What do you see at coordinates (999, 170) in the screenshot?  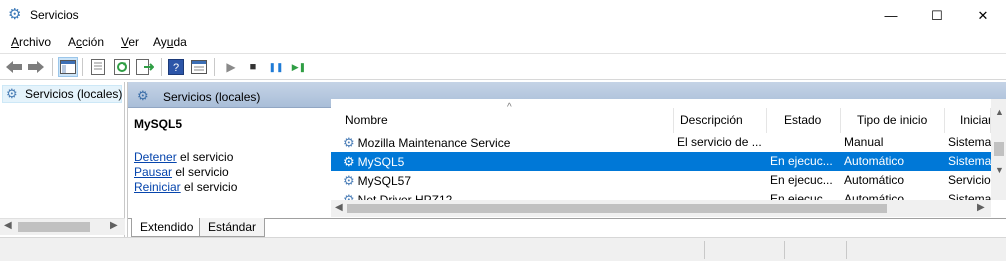 I see `scroll-down-icon: ▼` at bounding box center [999, 170].